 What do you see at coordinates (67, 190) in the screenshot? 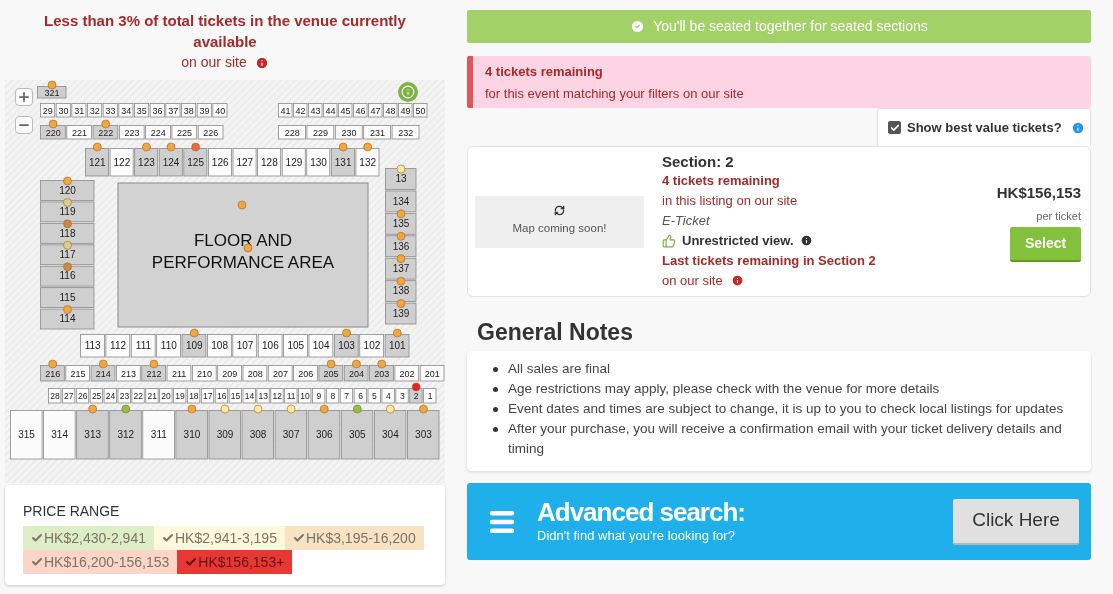
I see `seat-section: 120` at bounding box center [67, 190].